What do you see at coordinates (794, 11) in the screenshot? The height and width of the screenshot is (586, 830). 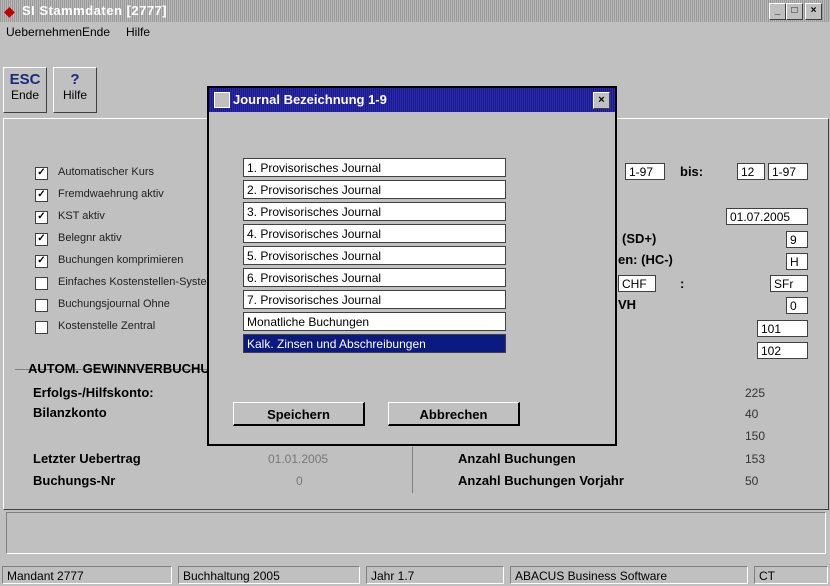 I see `maximize-button: □` at bounding box center [794, 11].